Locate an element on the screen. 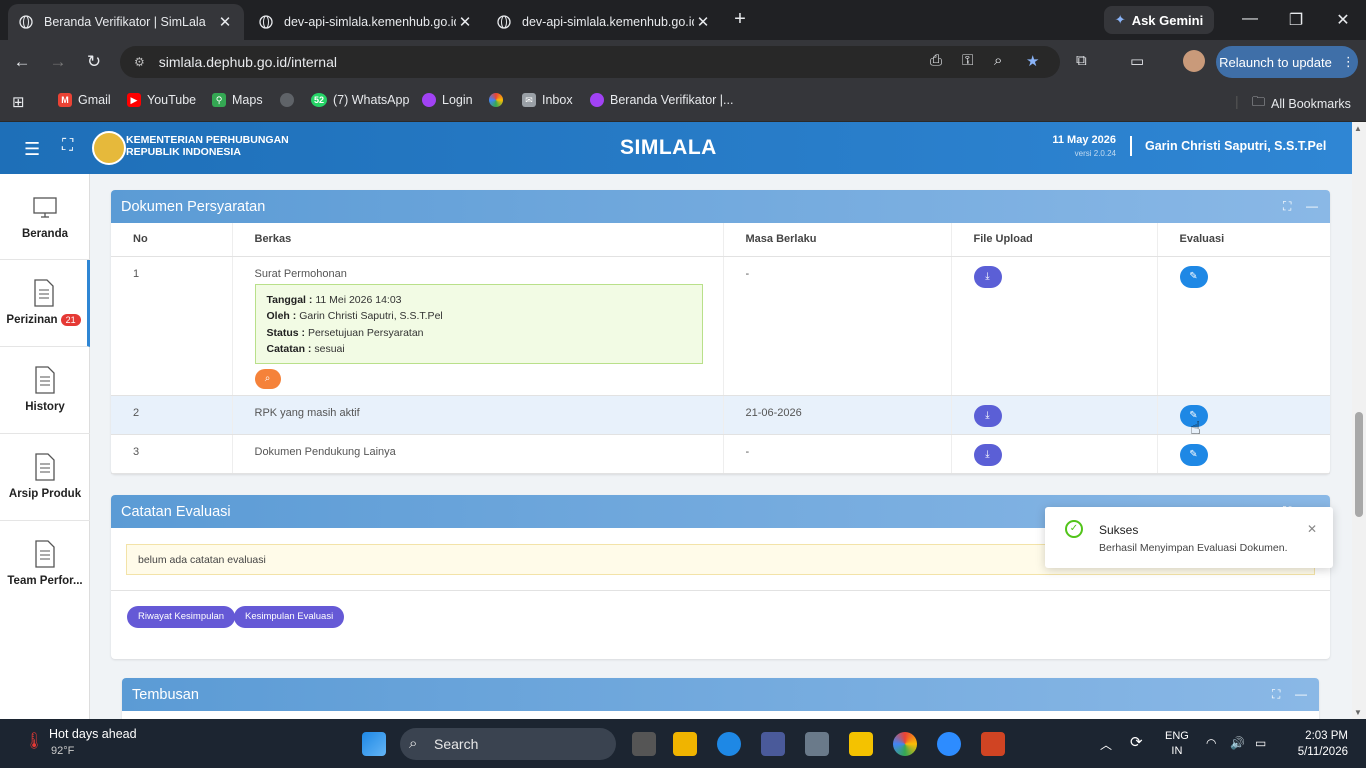  user-name: Garin Christi Saputri, S.S.T.Pel is located at coordinates (1235, 146).